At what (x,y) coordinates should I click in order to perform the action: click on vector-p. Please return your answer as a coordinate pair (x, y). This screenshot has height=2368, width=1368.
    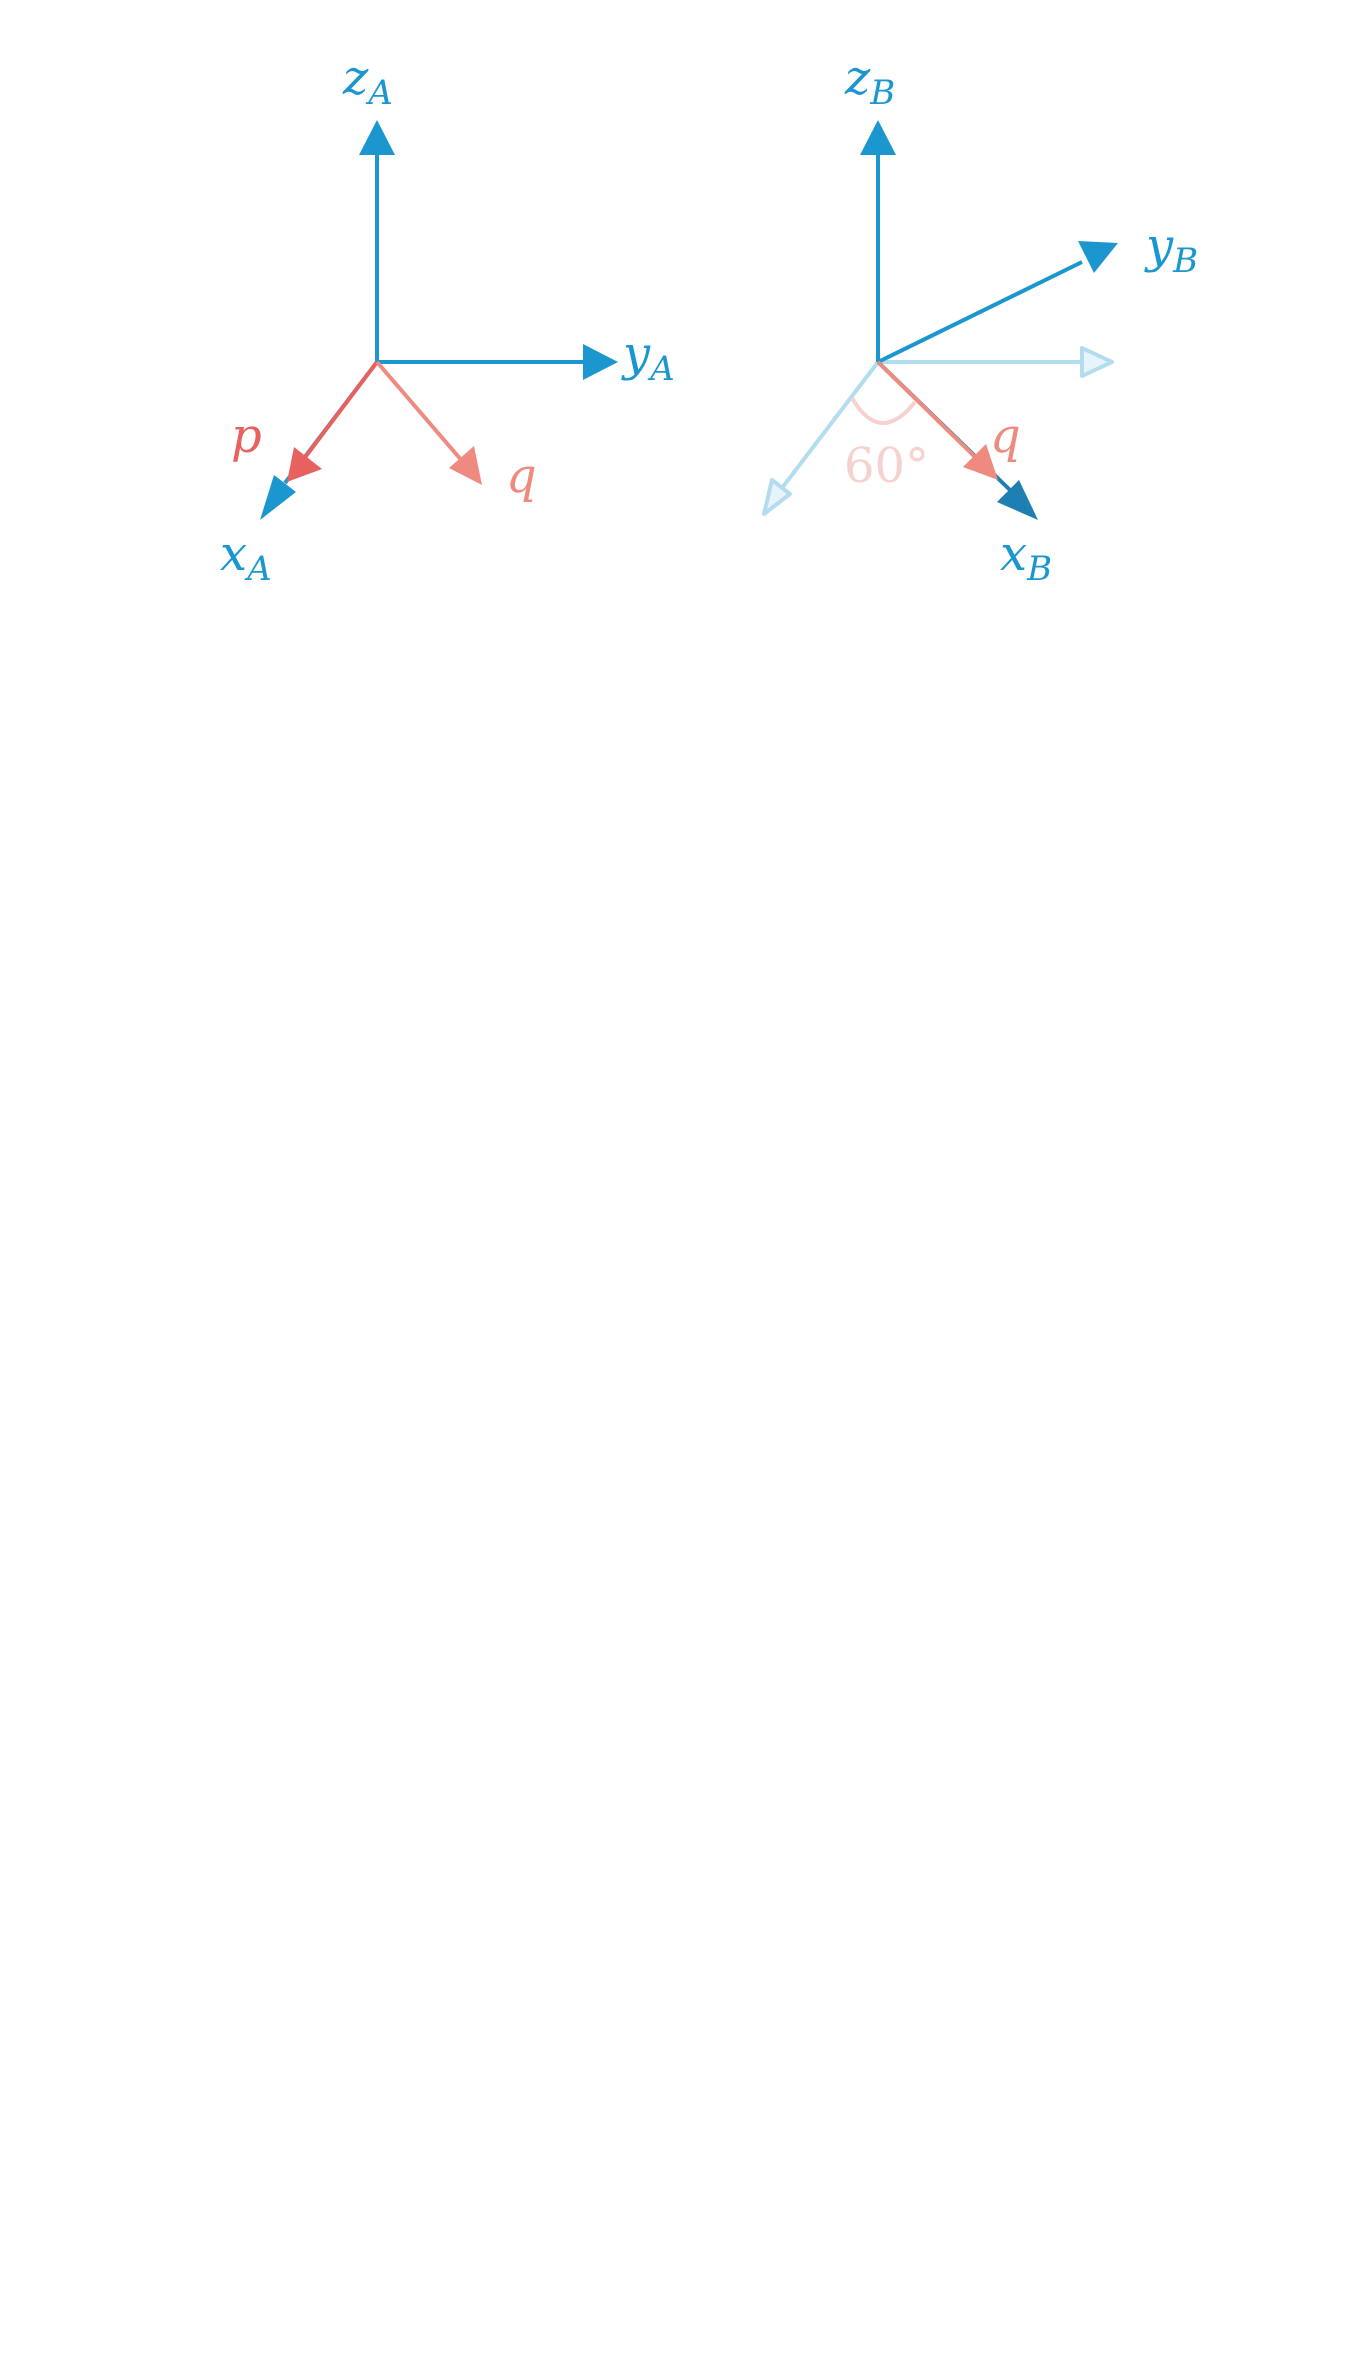
    Looking at the image, I should click on (340, 411).